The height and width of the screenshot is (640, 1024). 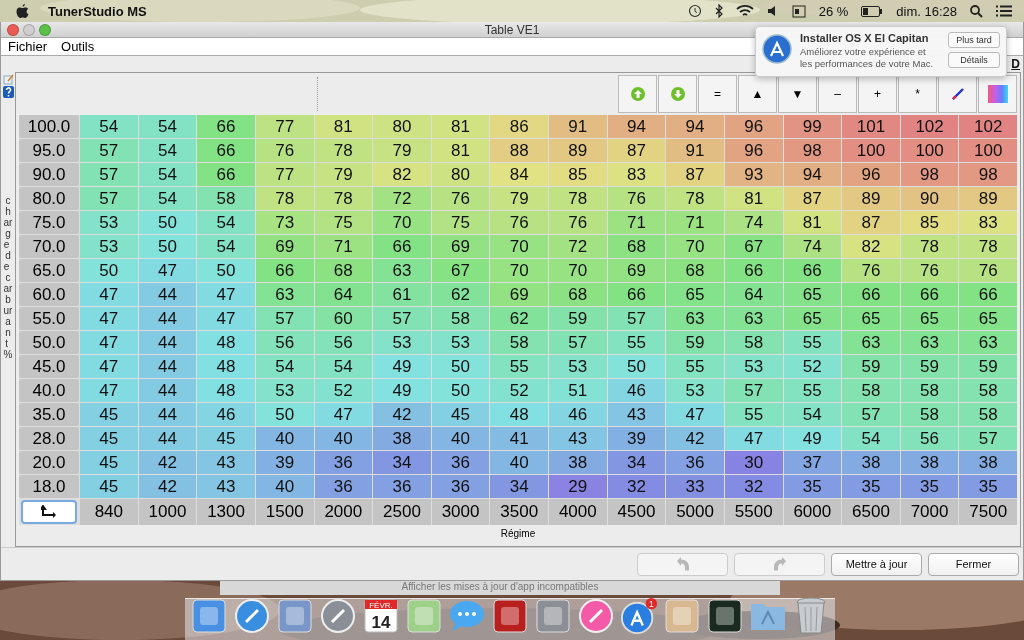 I want to click on color-button, so click(x=997, y=93).